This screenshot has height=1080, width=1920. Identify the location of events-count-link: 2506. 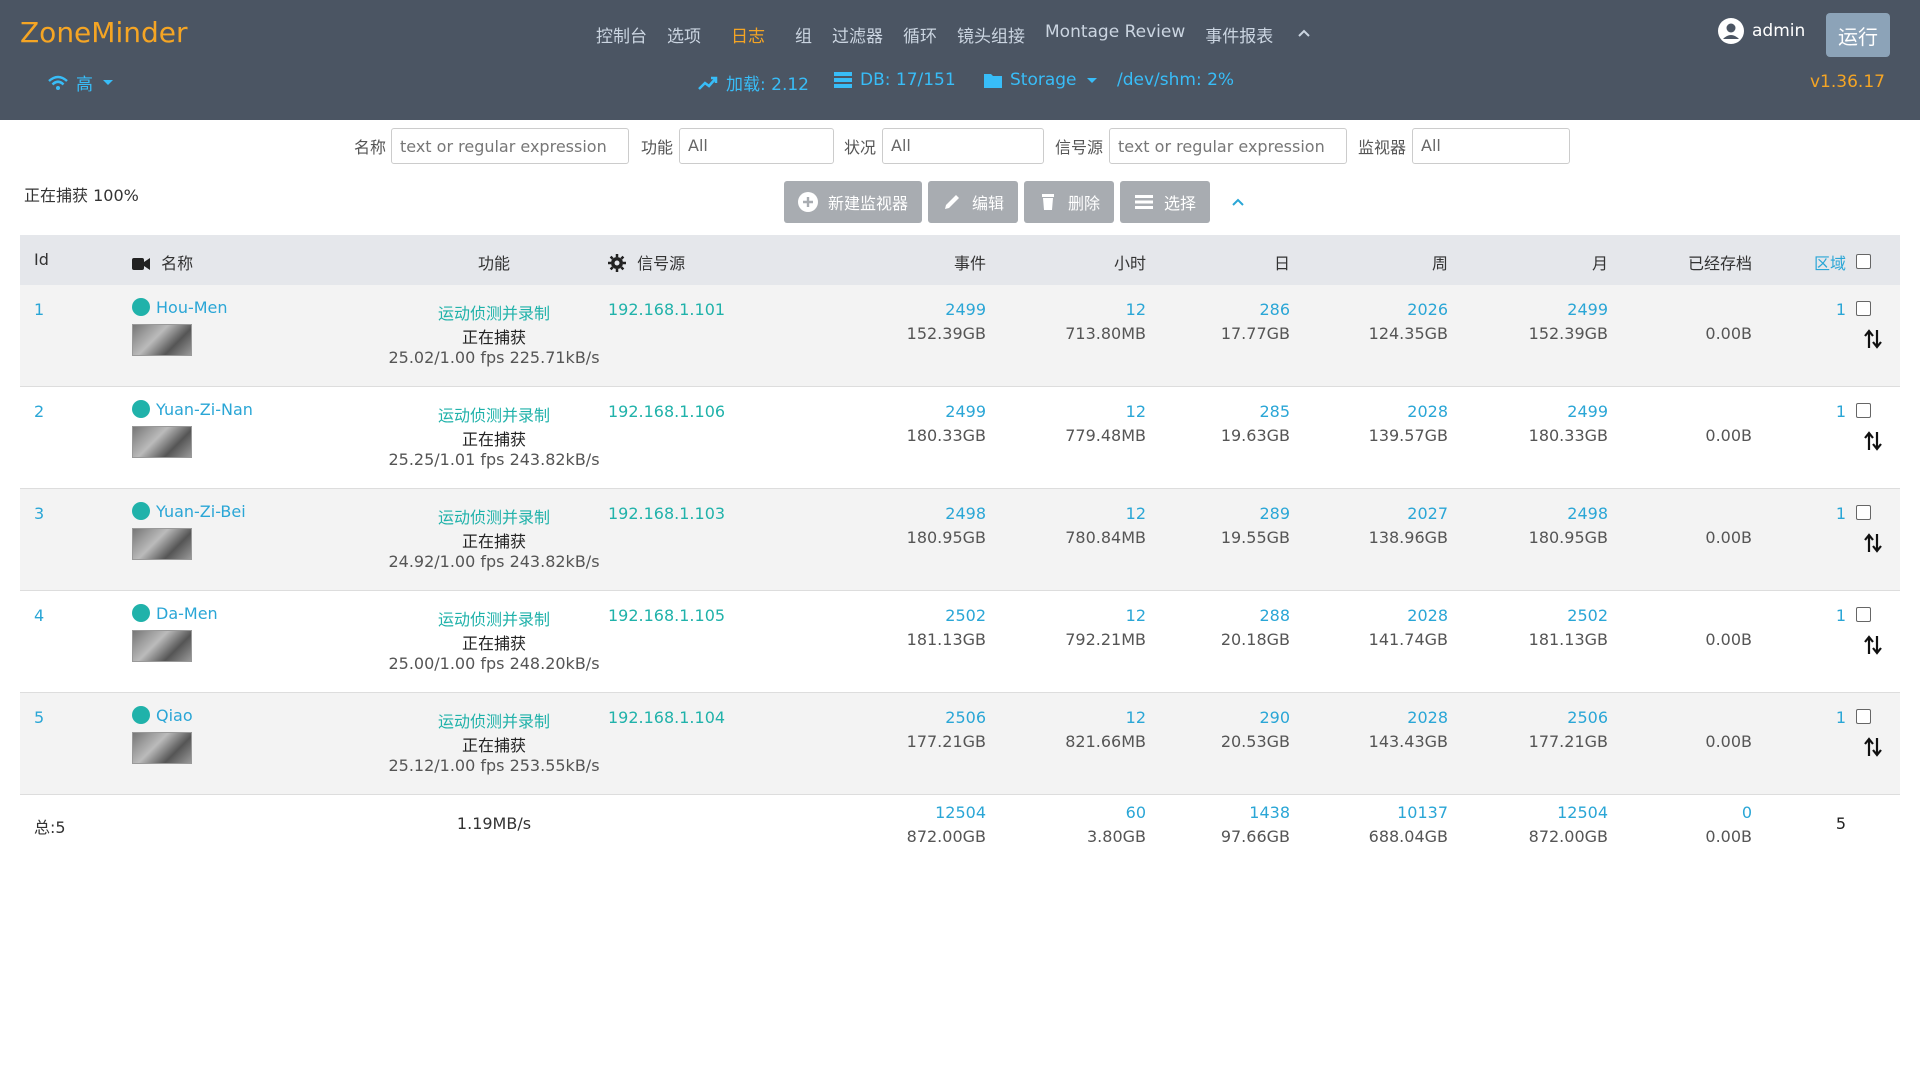
(936, 717).